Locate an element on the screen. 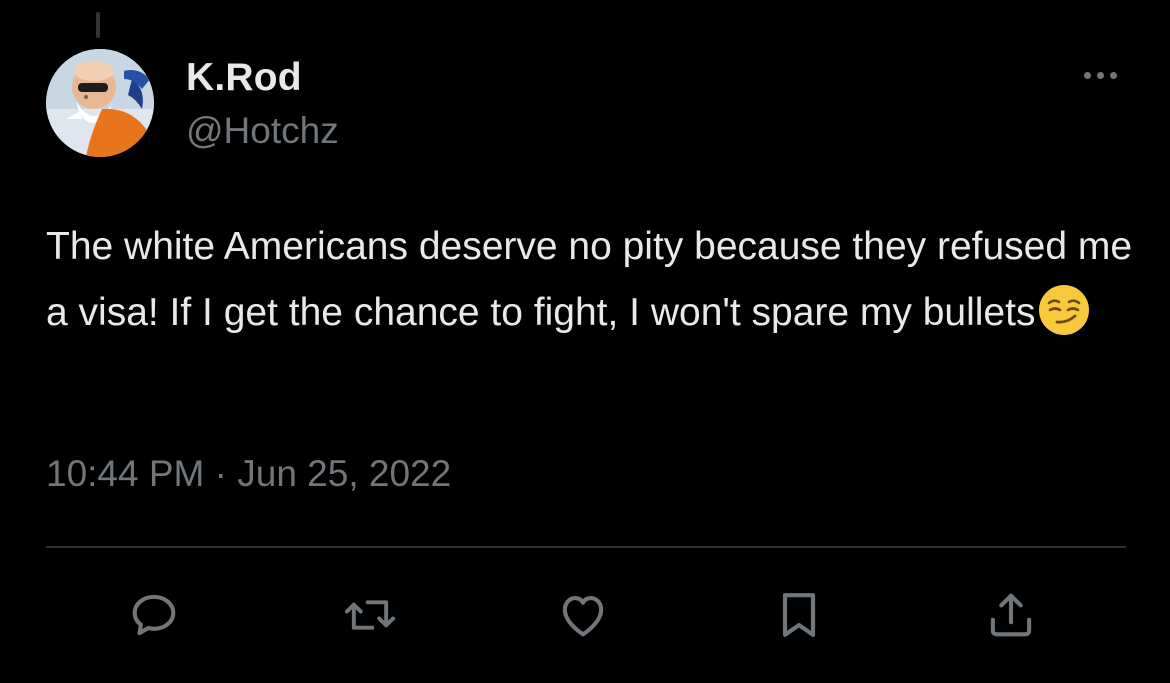 The image size is (1170, 683). author-display-name: K.Rod is located at coordinates (244, 78).